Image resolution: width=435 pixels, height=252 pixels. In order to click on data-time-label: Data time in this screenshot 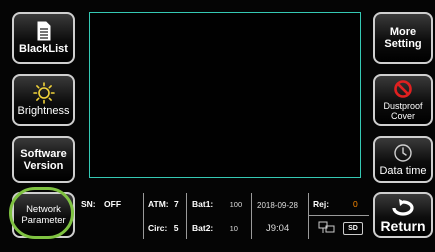, I will do `click(403, 170)`.